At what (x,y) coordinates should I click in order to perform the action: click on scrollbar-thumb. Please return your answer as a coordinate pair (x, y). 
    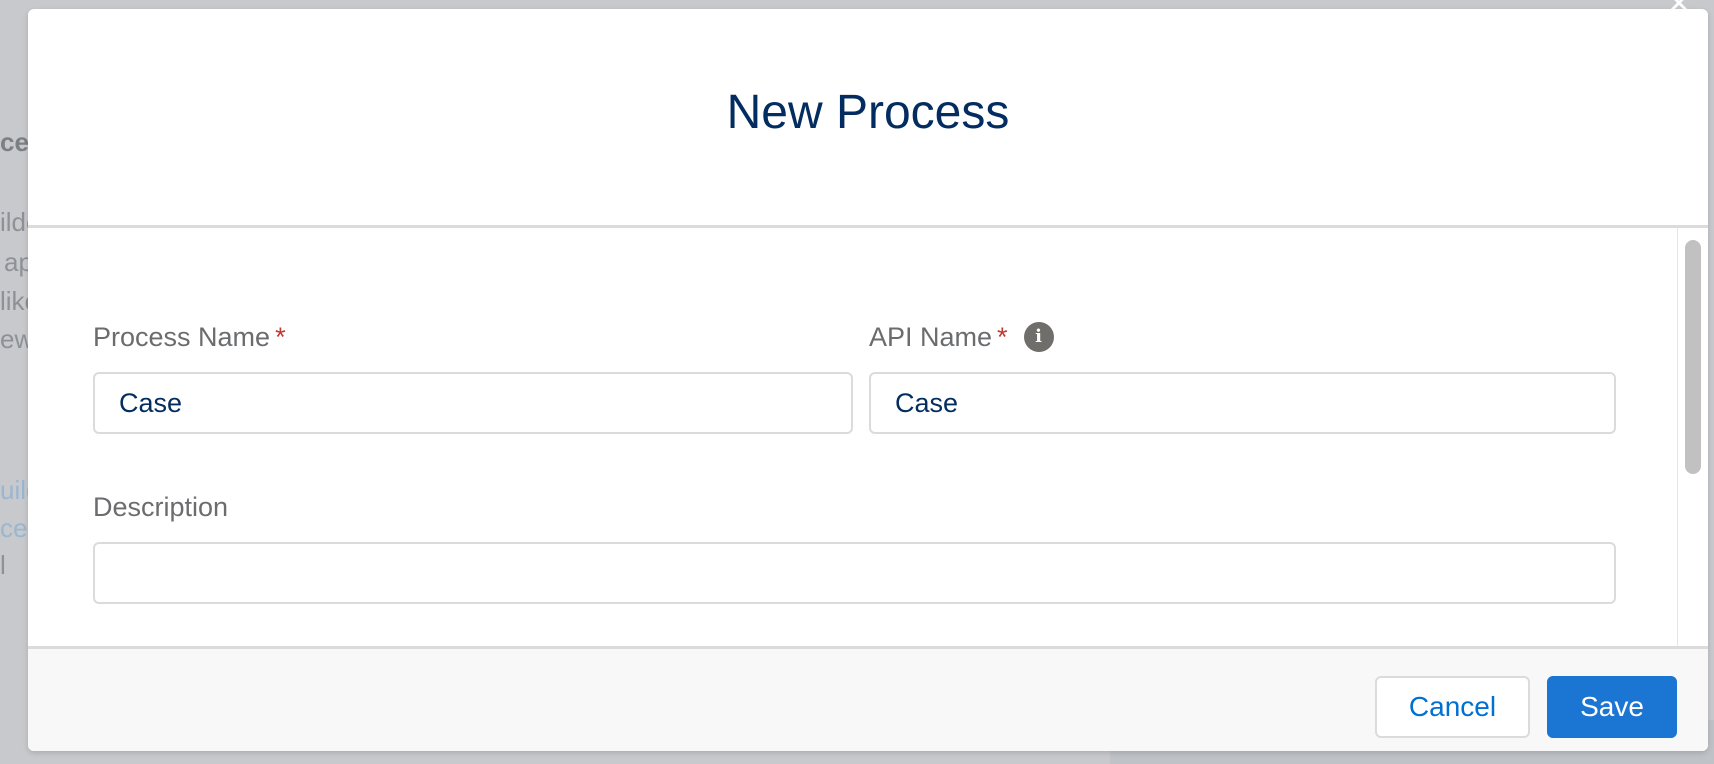
    Looking at the image, I should click on (1693, 357).